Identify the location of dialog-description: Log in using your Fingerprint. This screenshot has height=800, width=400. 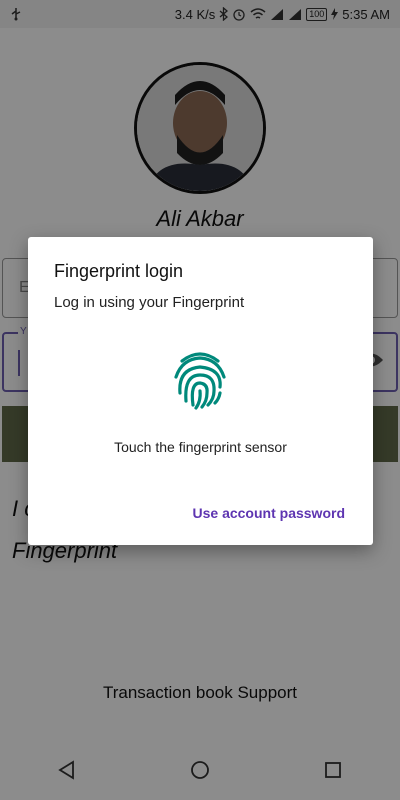
(149, 302).